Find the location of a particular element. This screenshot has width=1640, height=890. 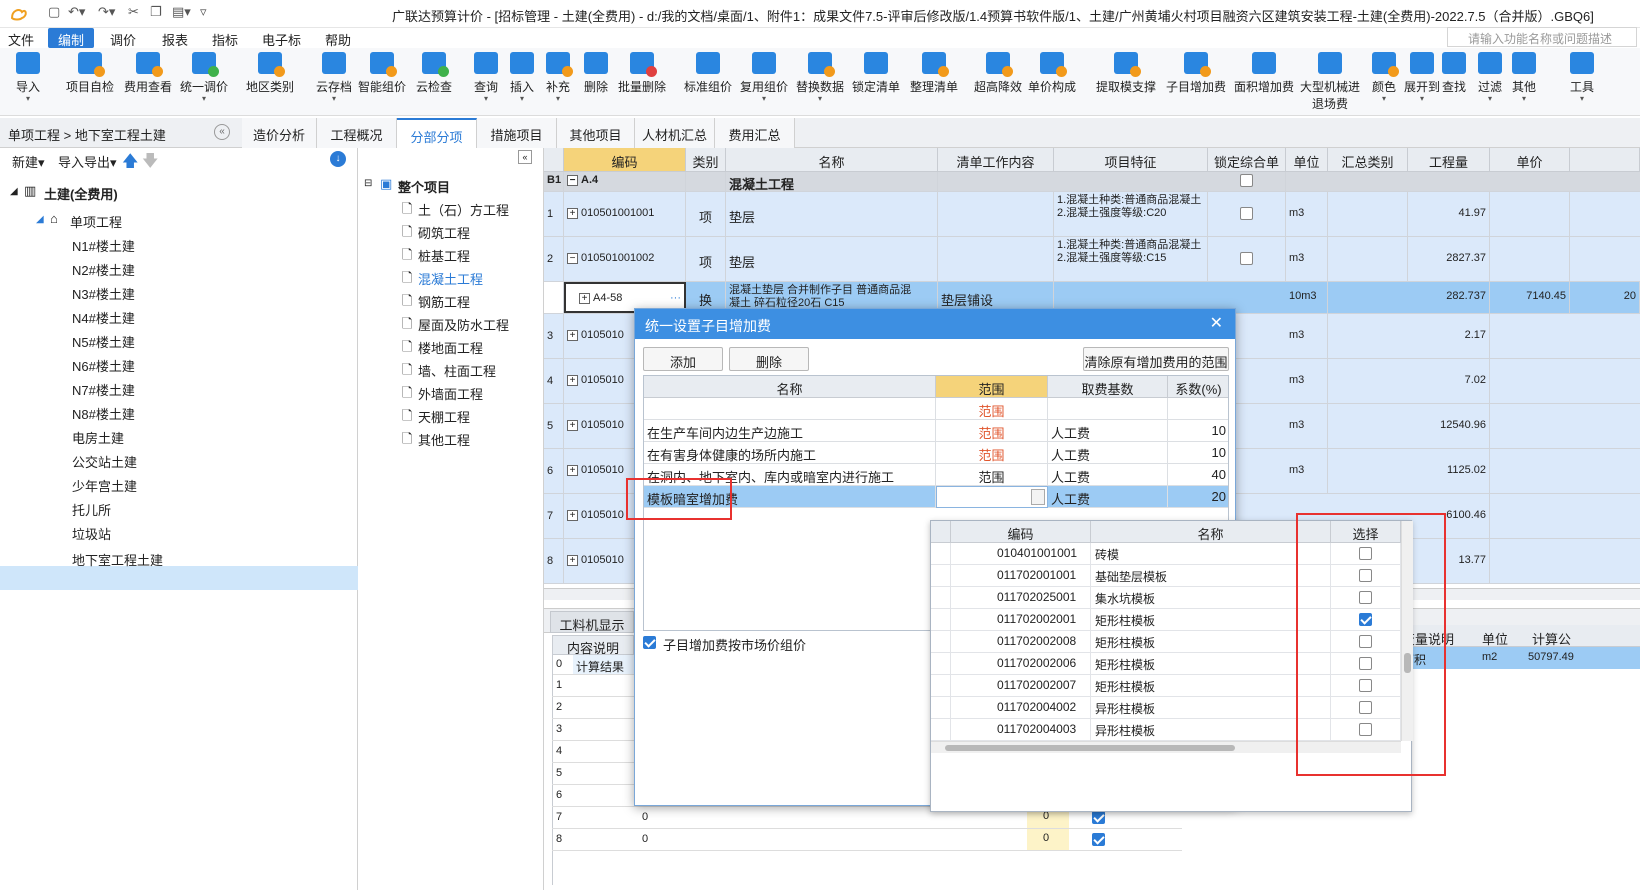

section-row: B1 − A.4 混凝土工程 is located at coordinates (1092, 182).